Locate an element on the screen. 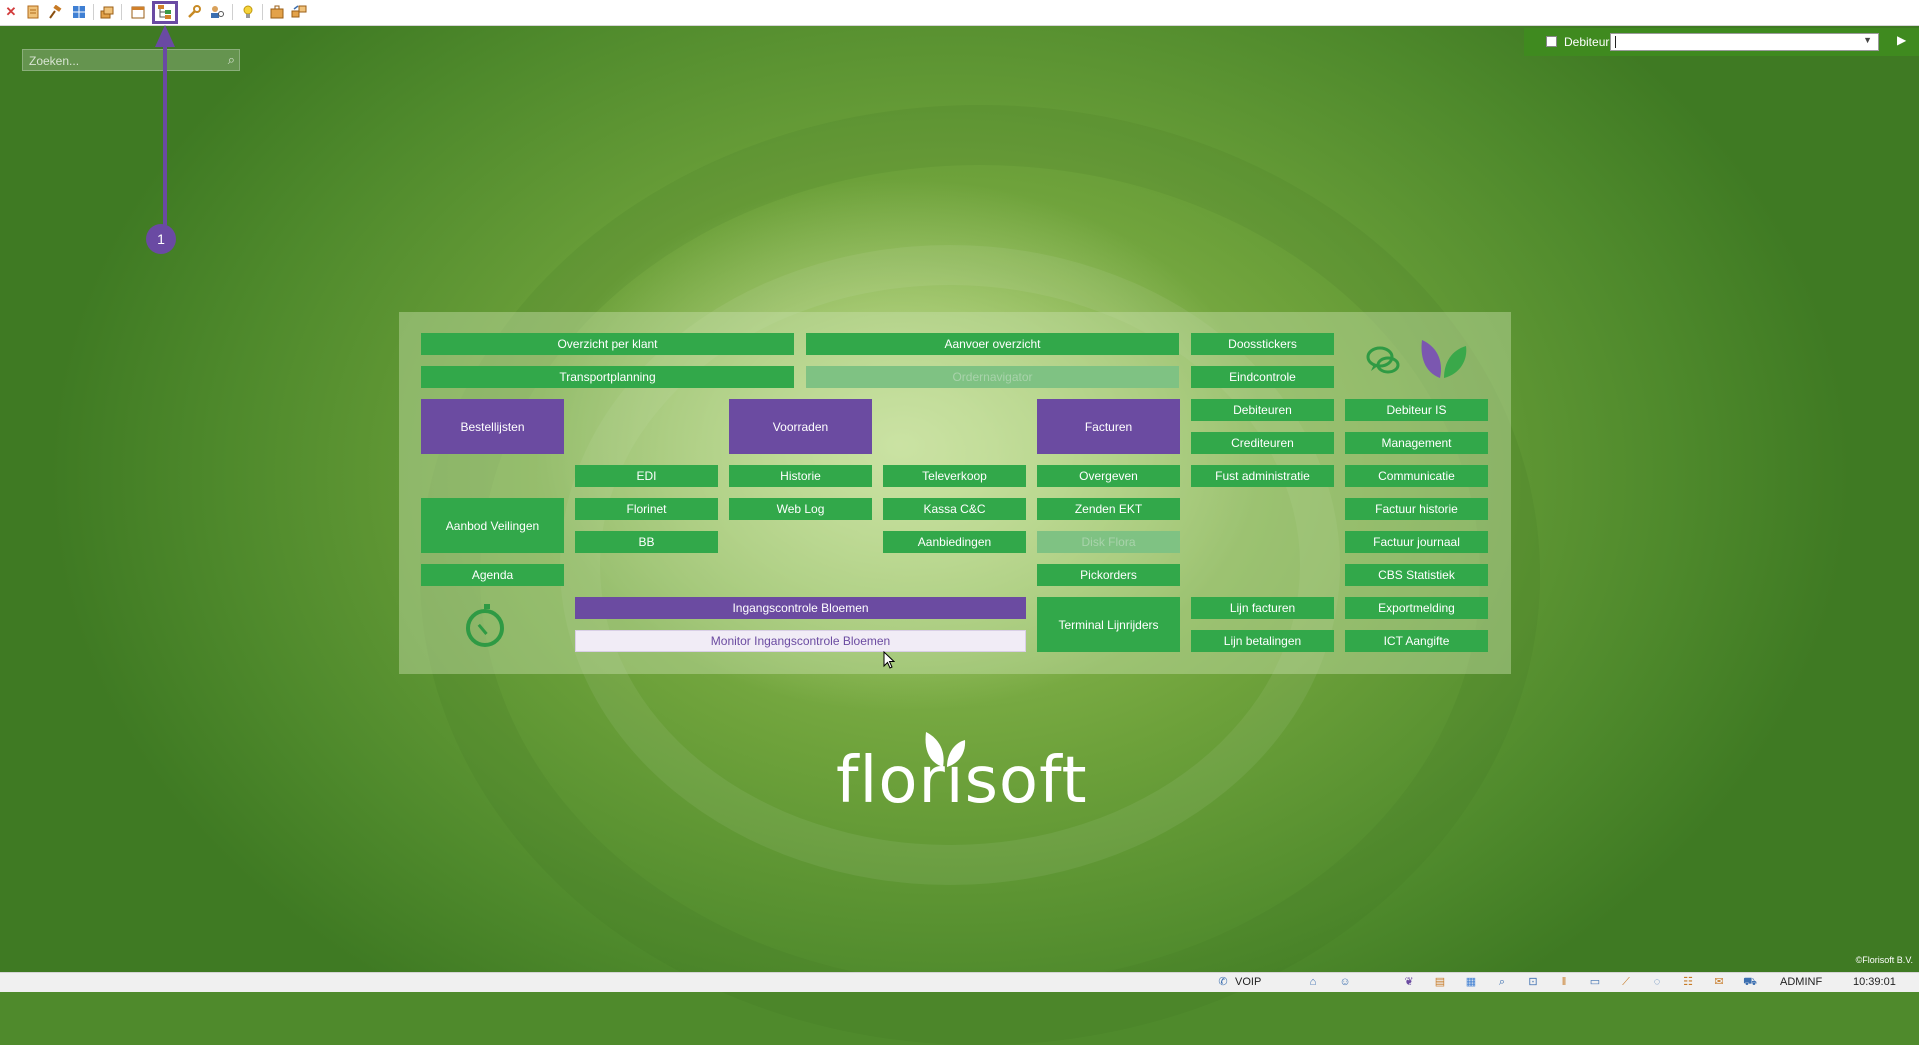 Image resolution: width=1919 pixels, height=1045 pixels. voip-label: VOIP is located at coordinates (1248, 982).